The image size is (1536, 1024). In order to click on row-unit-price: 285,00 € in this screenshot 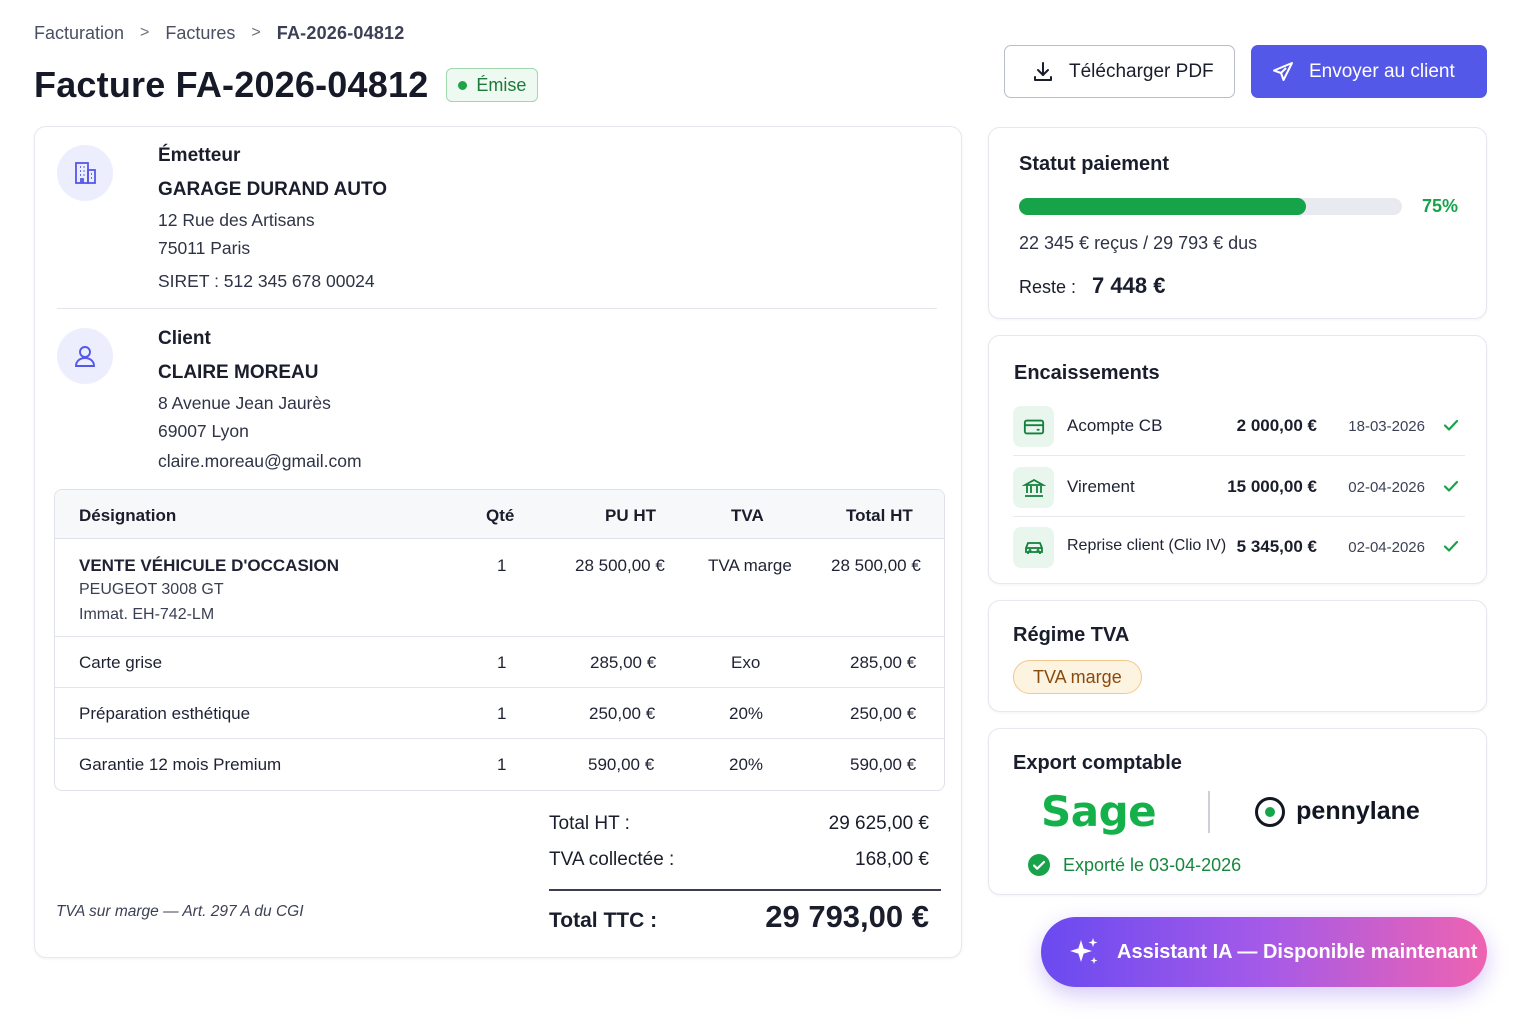, I will do `click(623, 662)`.